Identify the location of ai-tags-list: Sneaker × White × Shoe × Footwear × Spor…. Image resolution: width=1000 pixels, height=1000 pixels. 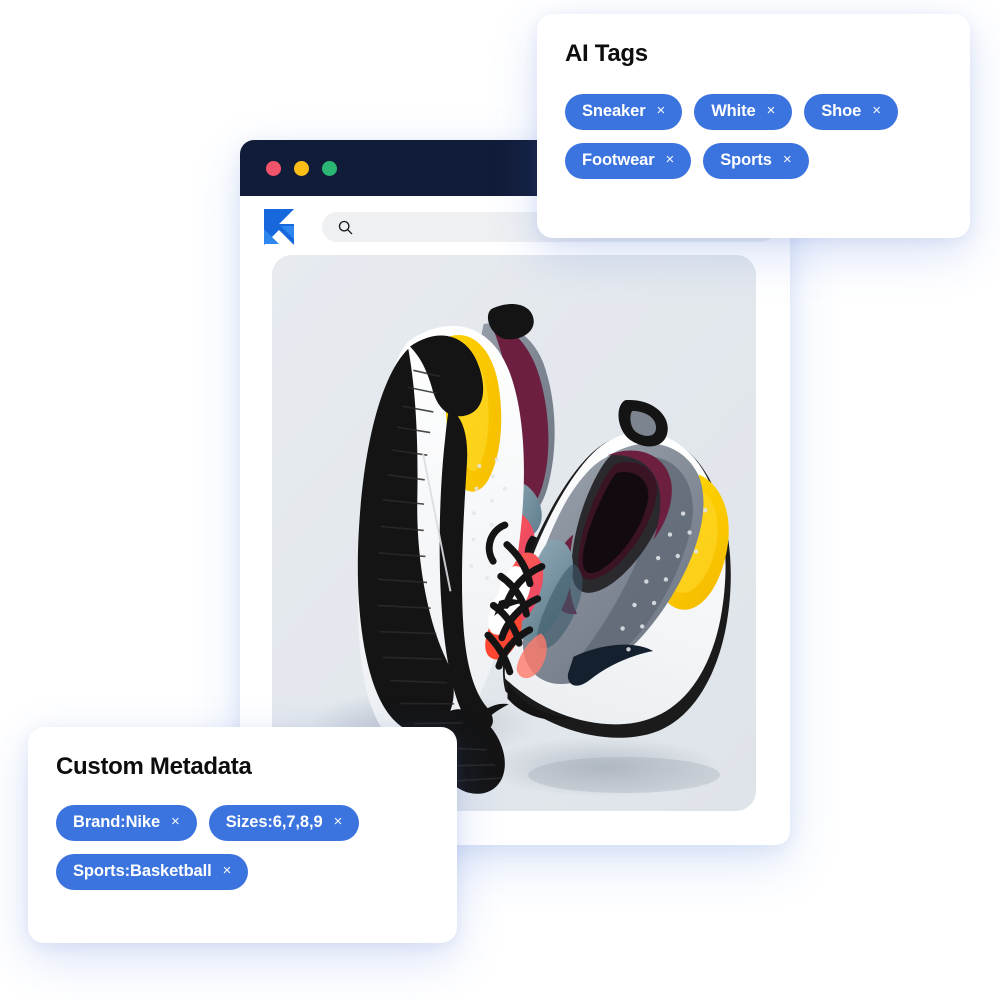
(753, 136).